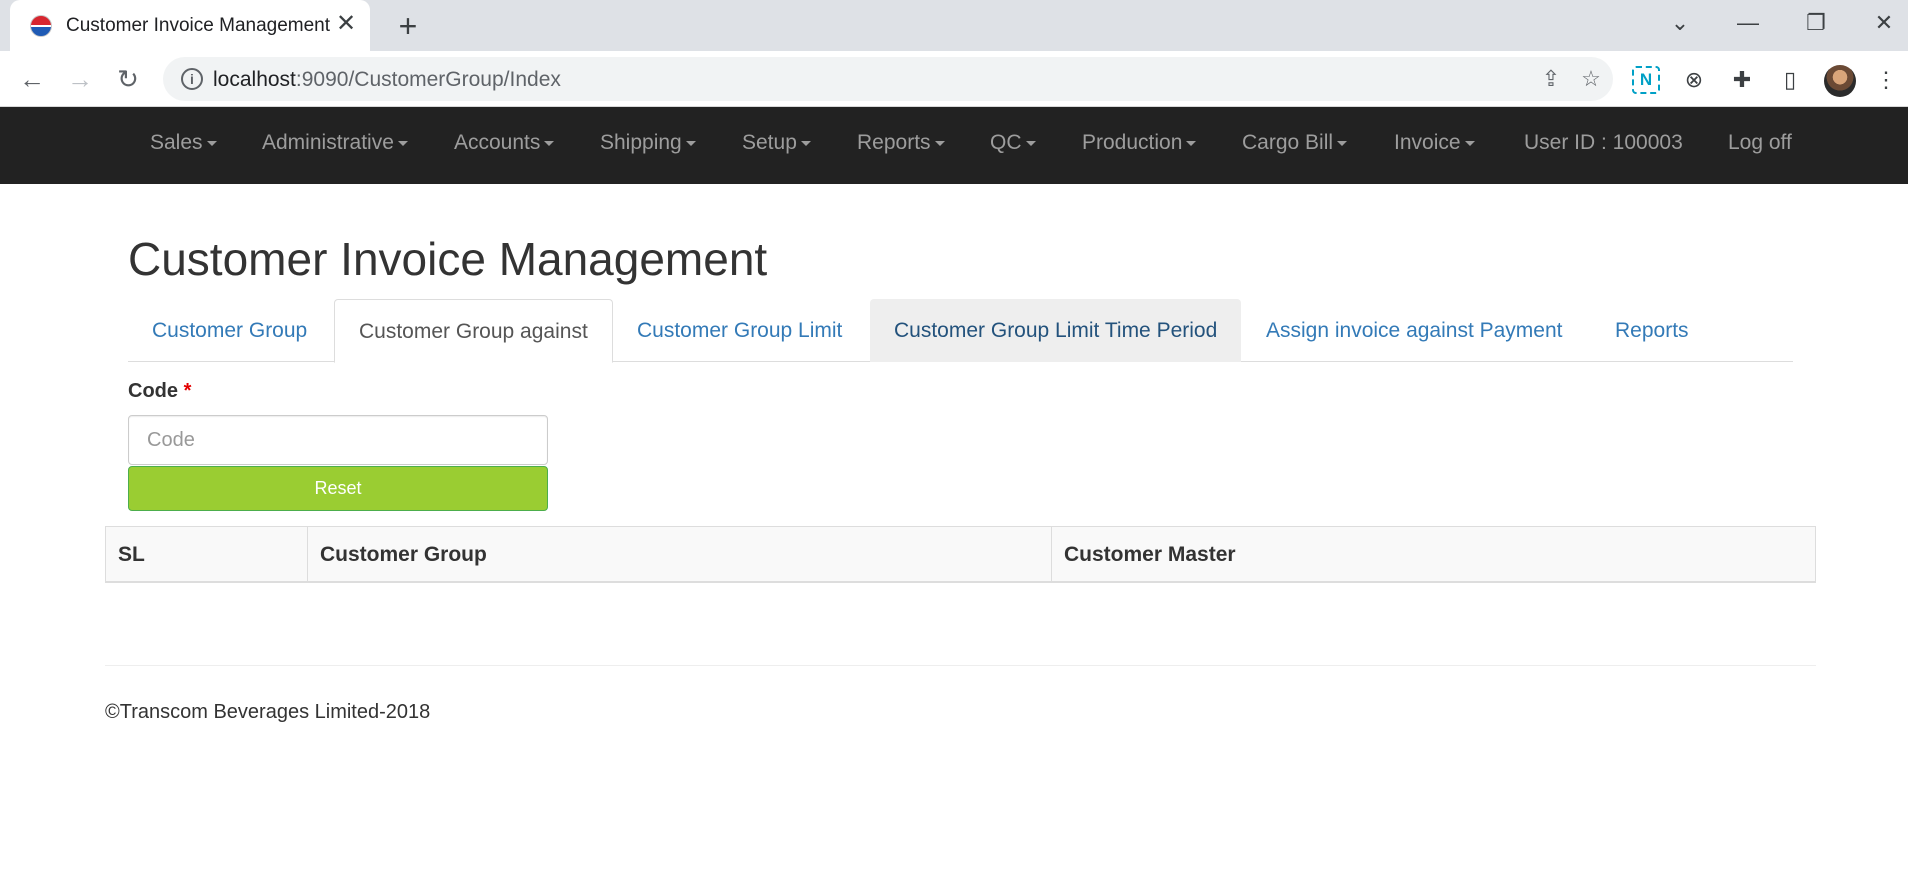 The height and width of the screenshot is (878, 1908). I want to click on share-icon: ⇪, so click(1551, 79).